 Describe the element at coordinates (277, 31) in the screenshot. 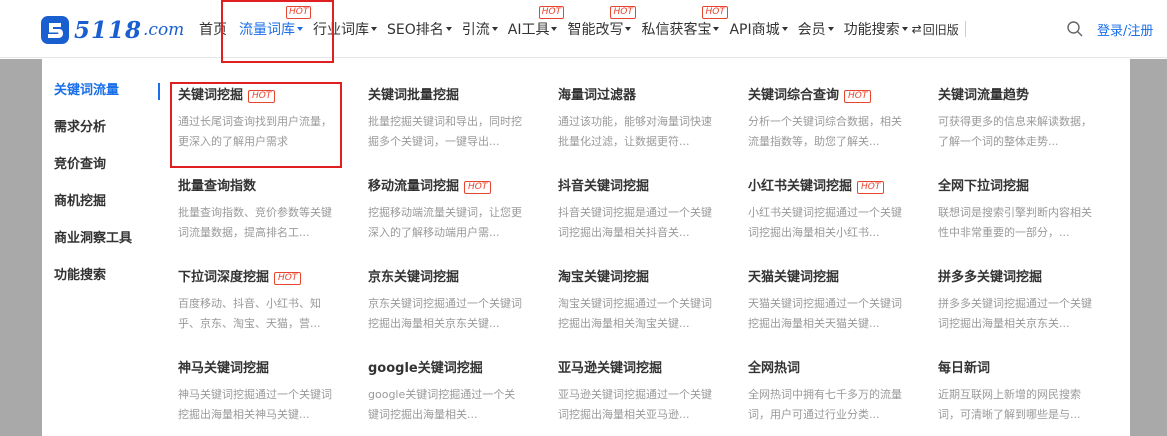

I see `nav-highlight-box` at that location.